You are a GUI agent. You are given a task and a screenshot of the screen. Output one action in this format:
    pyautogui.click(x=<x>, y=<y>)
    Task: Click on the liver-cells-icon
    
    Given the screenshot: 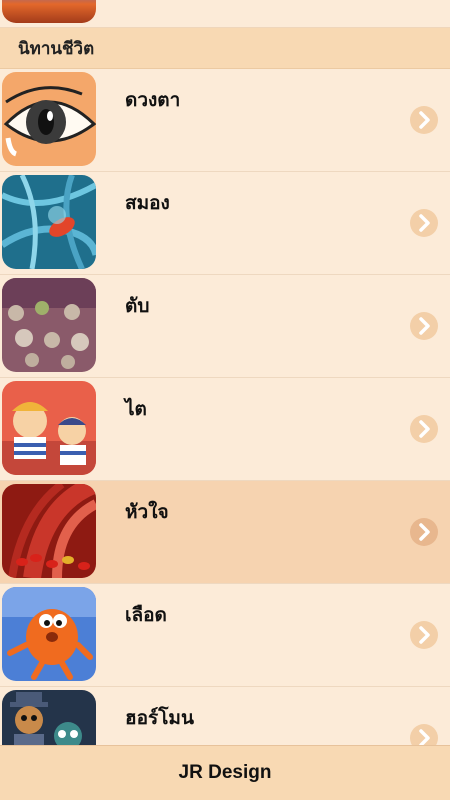 What is the action you would take?
    pyautogui.click(x=49, y=325)
    